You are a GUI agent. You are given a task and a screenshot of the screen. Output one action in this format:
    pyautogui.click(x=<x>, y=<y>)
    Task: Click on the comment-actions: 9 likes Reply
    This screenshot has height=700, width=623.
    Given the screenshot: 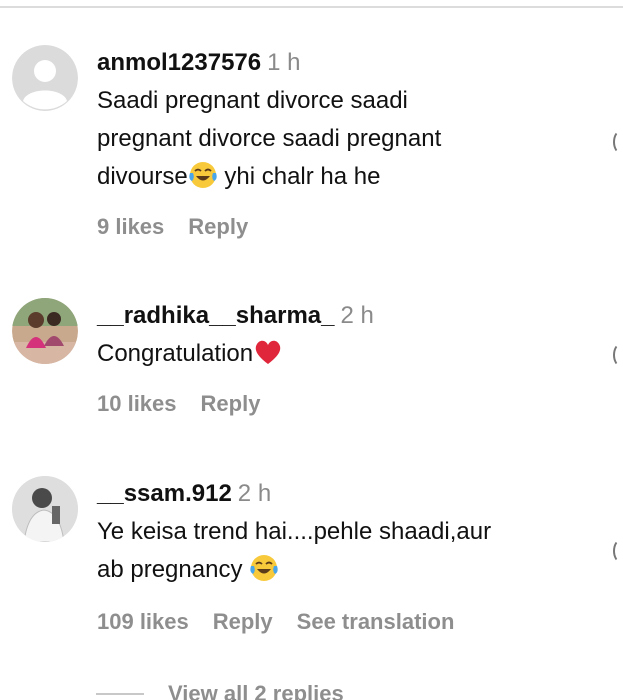 What is the action you would take?
    pyautogui.click(x=349, y=227)
    